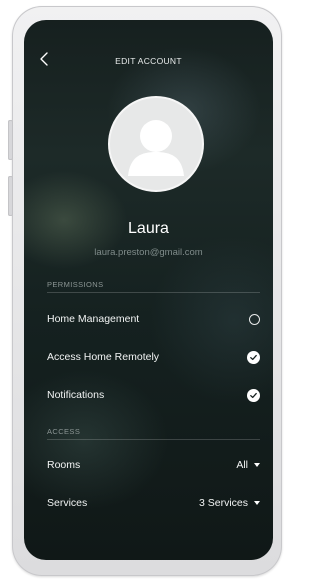 The image size is (320, 580). I want to click on permission-row-notifications: Notifications, so click(153, 395).